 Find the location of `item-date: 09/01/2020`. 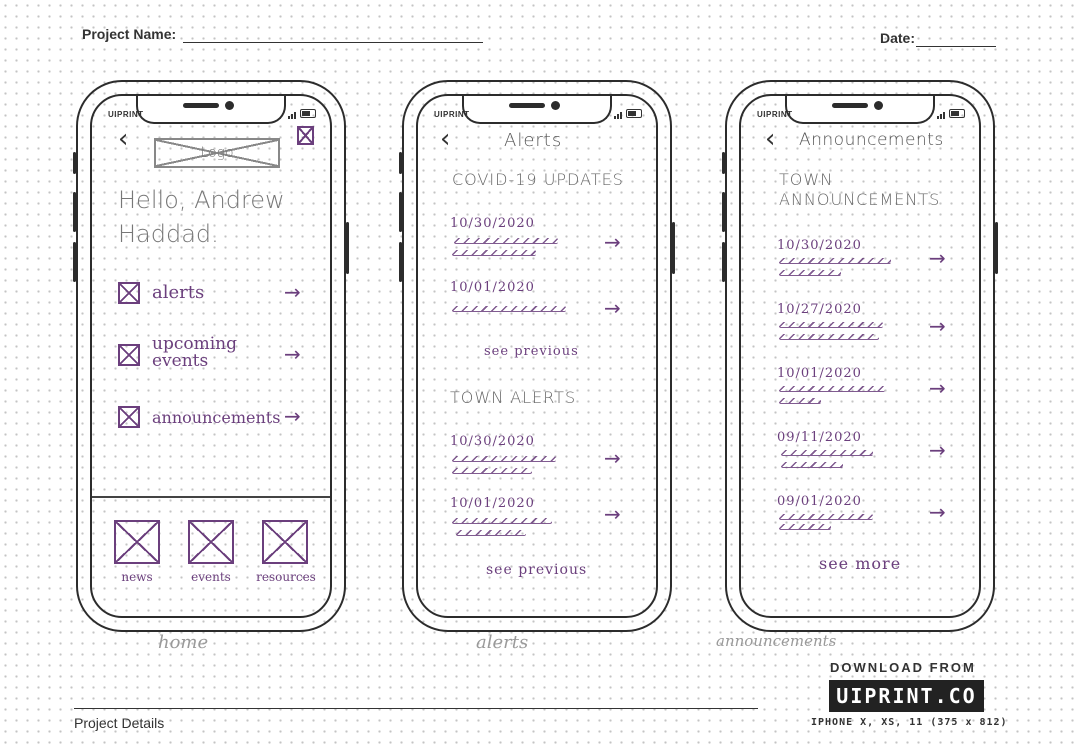

item-date: 09/01/2020 is located at coordinates (819, 501).